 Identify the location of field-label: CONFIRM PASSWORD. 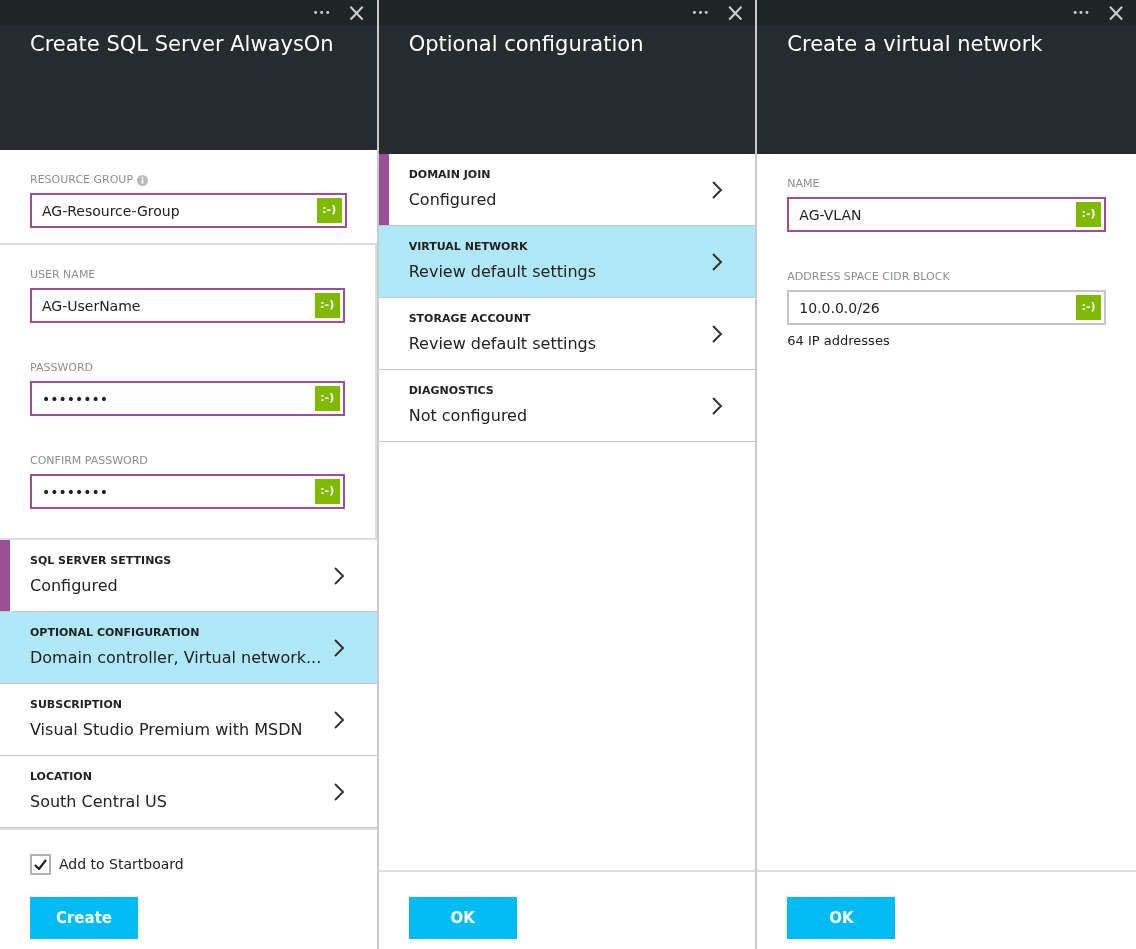
(89, 460).